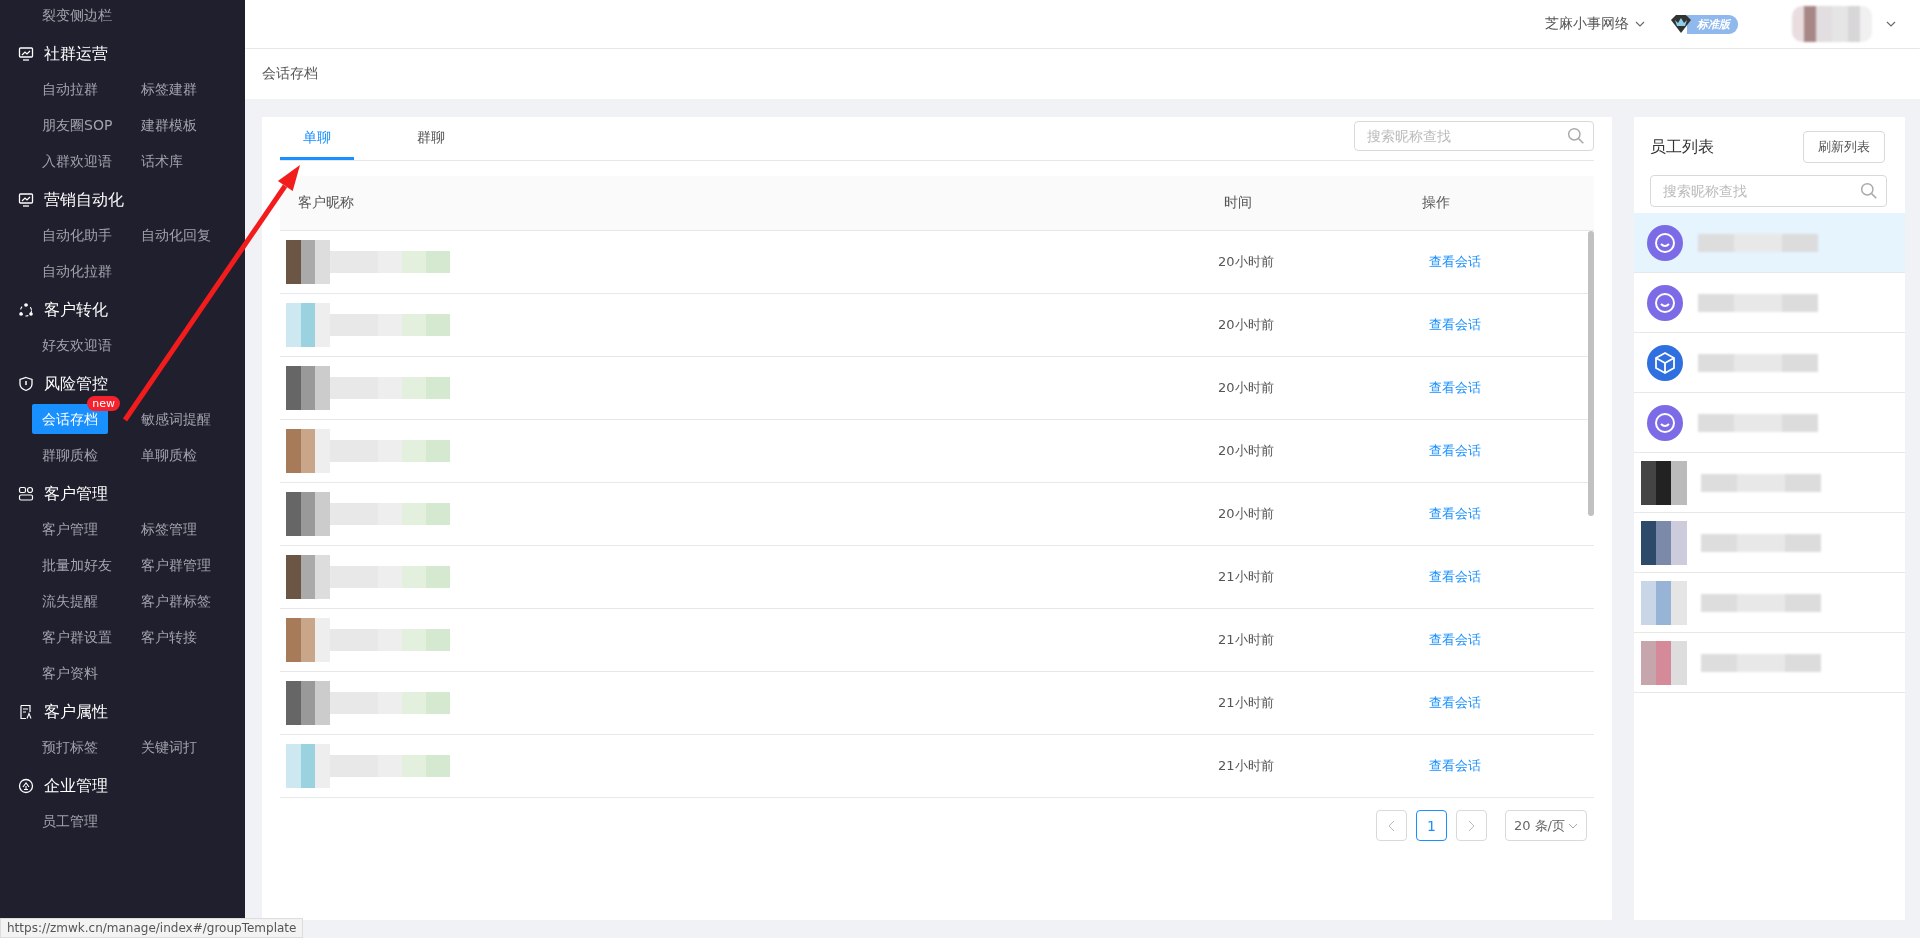 The height and width of the screenshot is (938, 1920). I want to click on sidebar-item: 批量加好友, so click(77, 565).